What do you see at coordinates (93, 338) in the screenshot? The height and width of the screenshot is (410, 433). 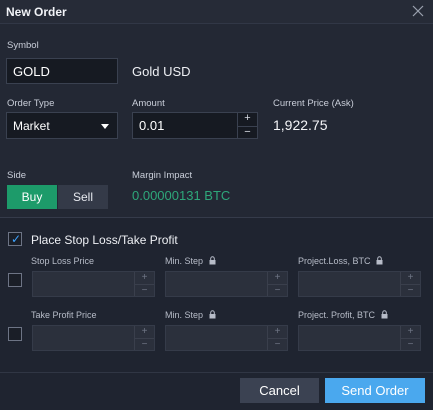 I see `take-profit-price-input: + −` at bounding box center [93, 338].